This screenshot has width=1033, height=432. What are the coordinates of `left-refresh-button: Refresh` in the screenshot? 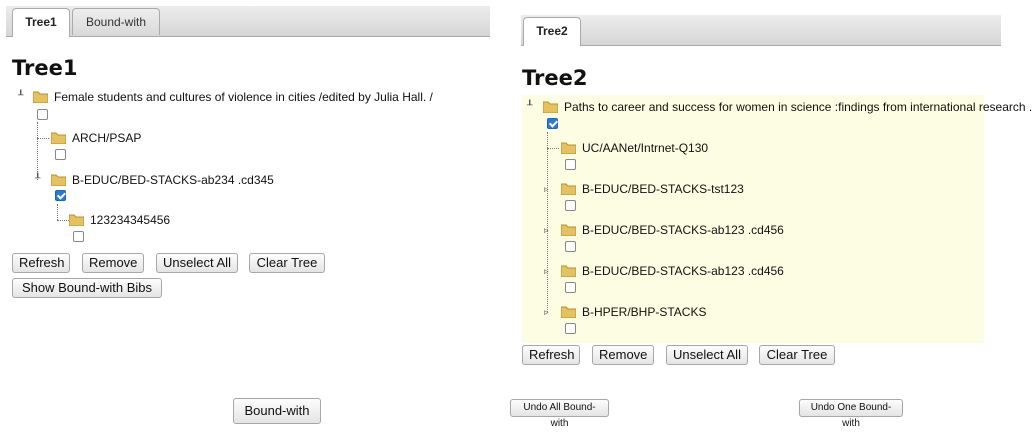 It's located at (41, 263).